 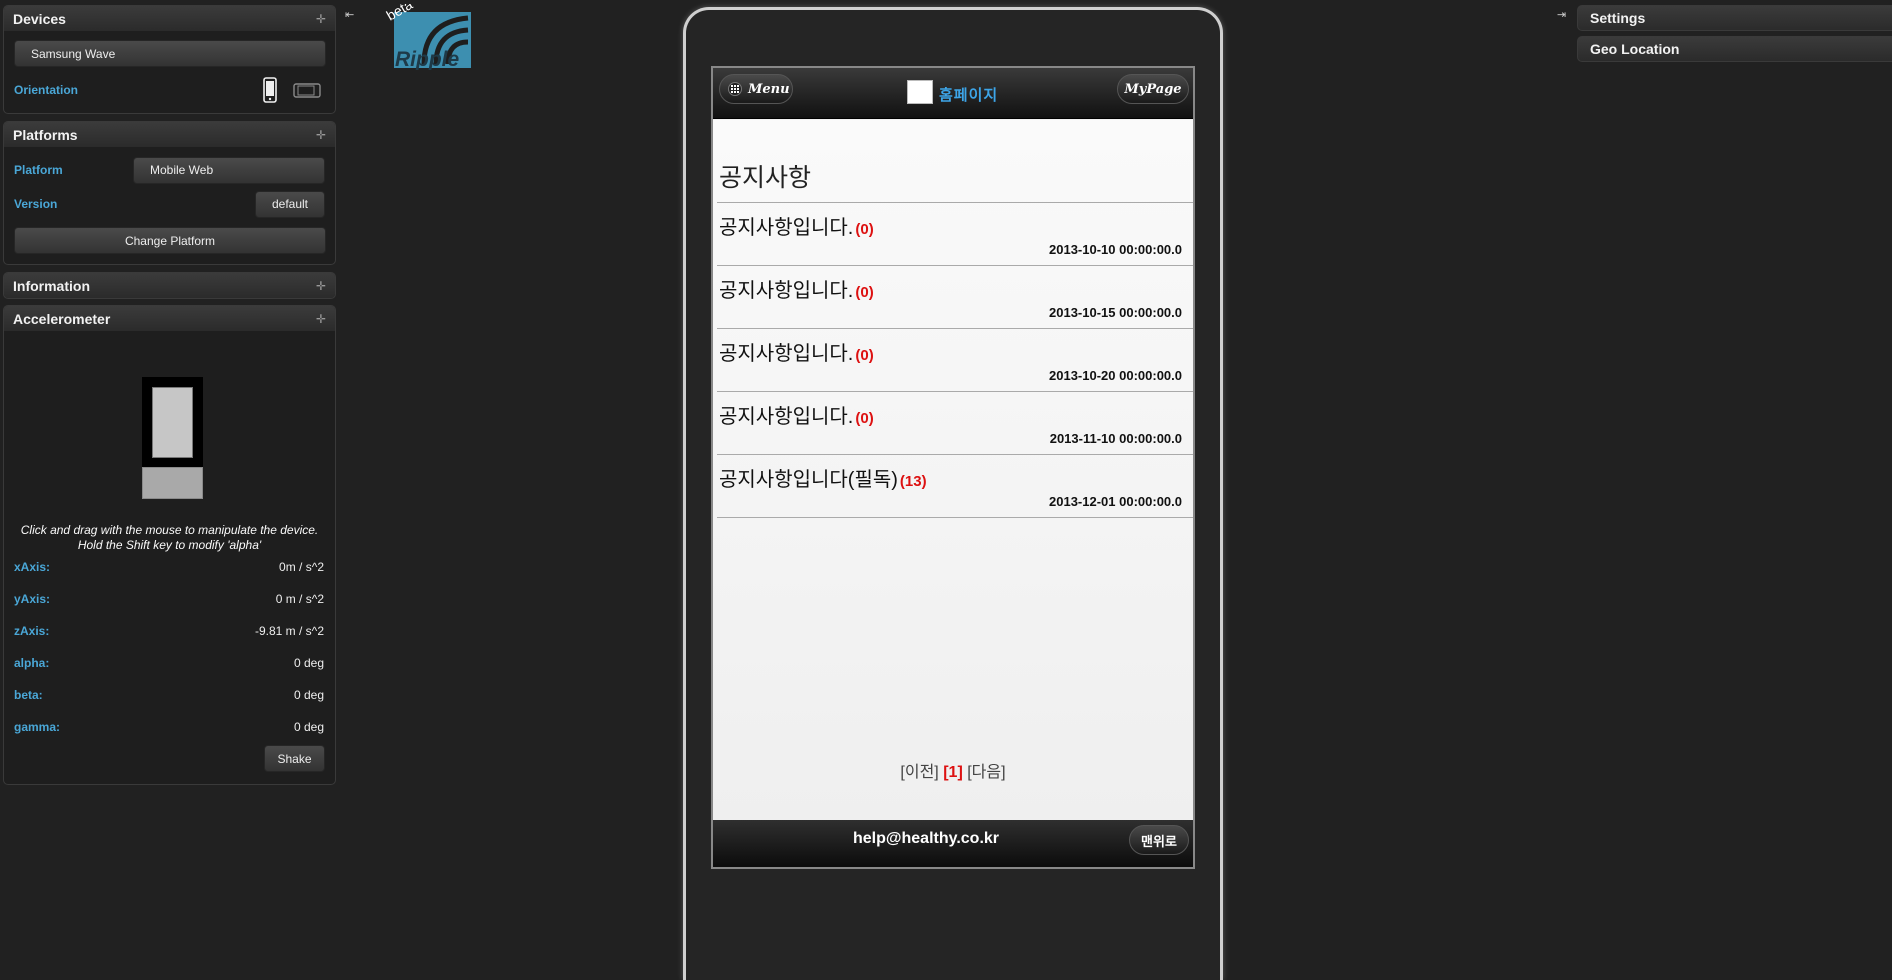 What do you see at coordinates (62, 318) in the screenshot?
I see `accelerometer-panel-title: Accelerometer` at bounding box center [62, 318].